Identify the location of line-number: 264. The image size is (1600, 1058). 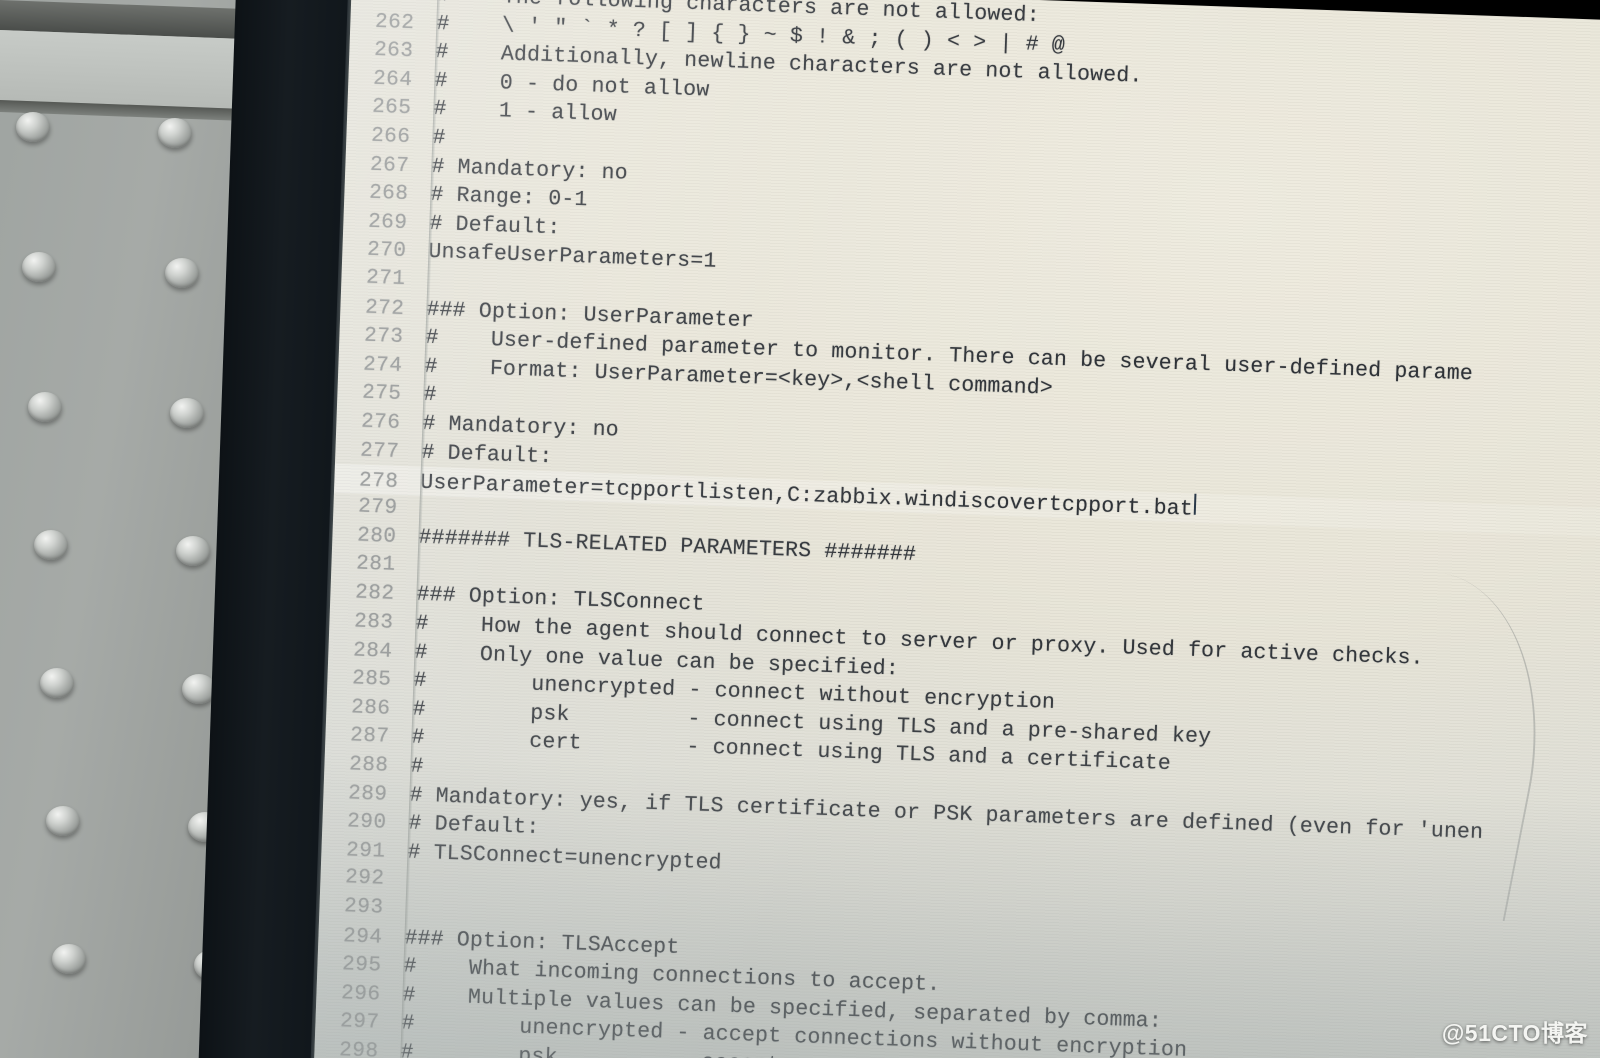
(392, 79).